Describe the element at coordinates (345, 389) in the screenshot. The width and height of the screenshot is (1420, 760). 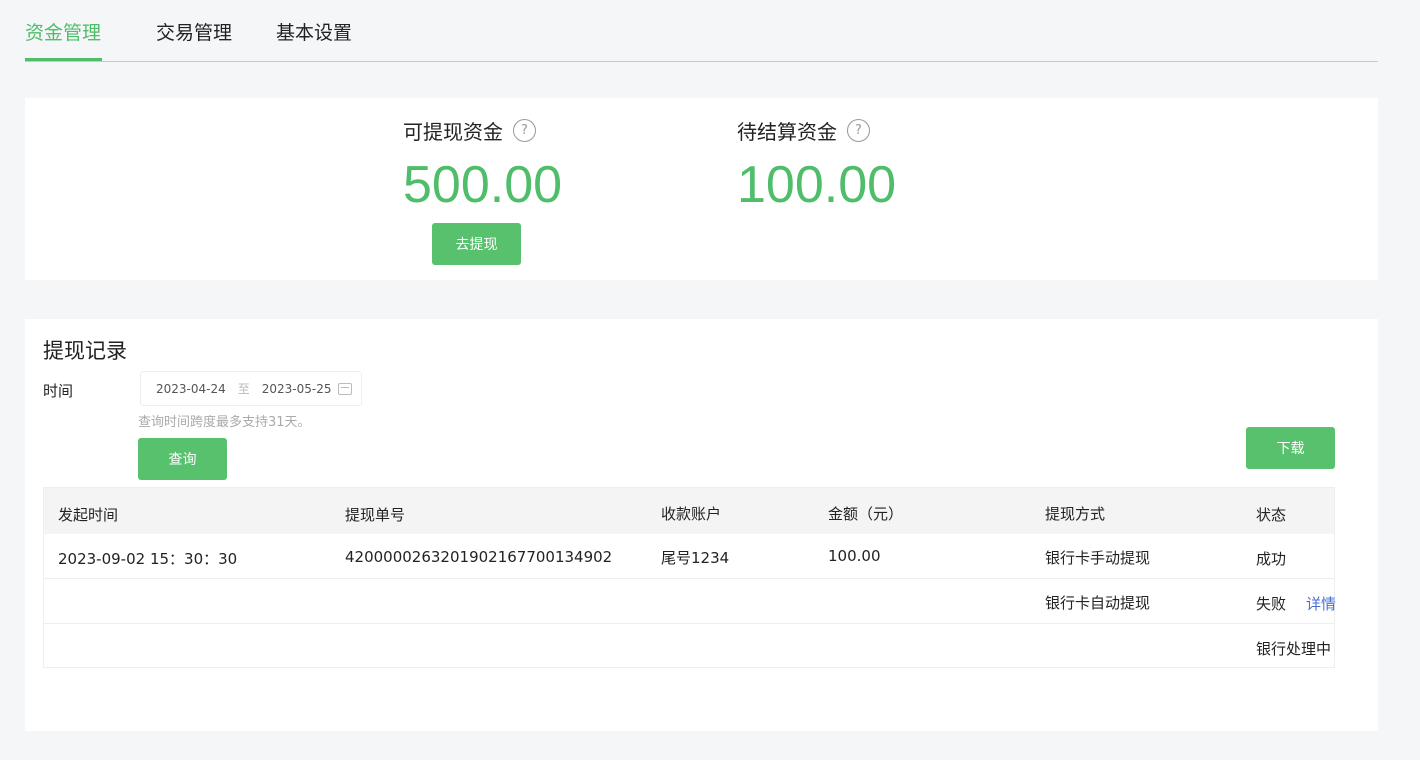
I see `calendar-icon` at that location.